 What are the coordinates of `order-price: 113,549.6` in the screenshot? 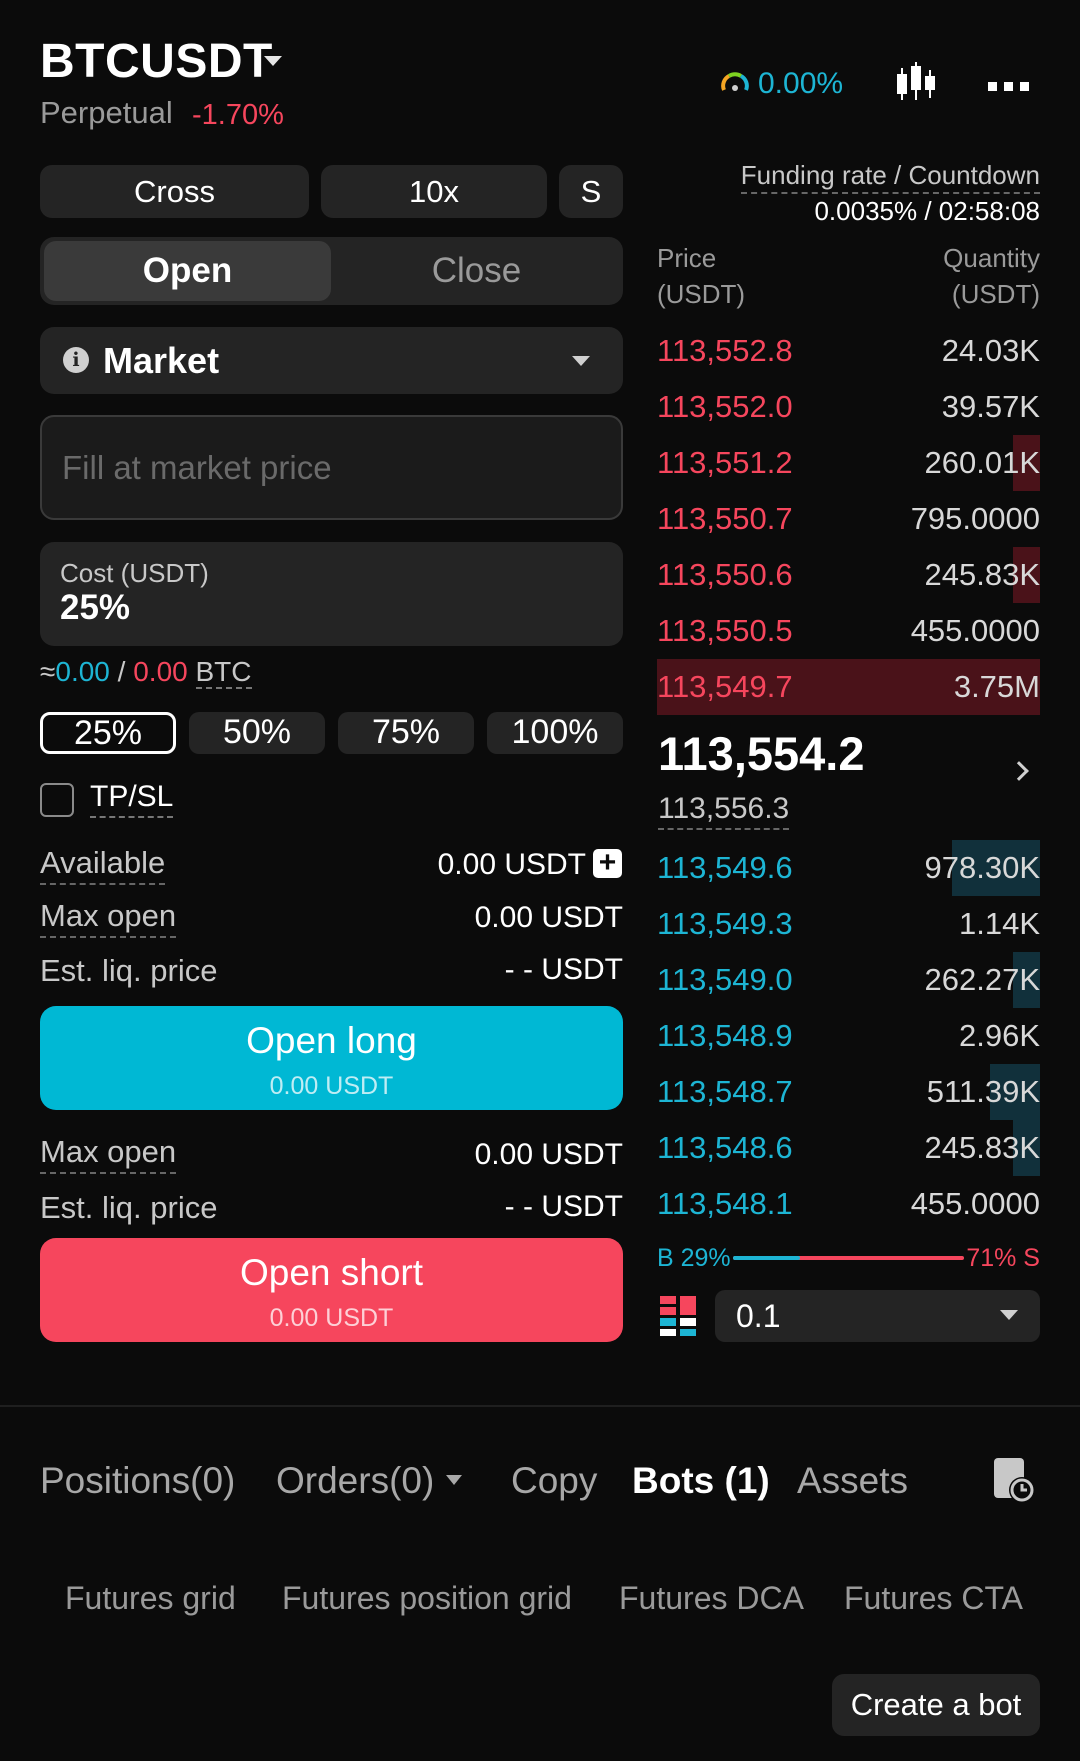 It's located at (725, 867).